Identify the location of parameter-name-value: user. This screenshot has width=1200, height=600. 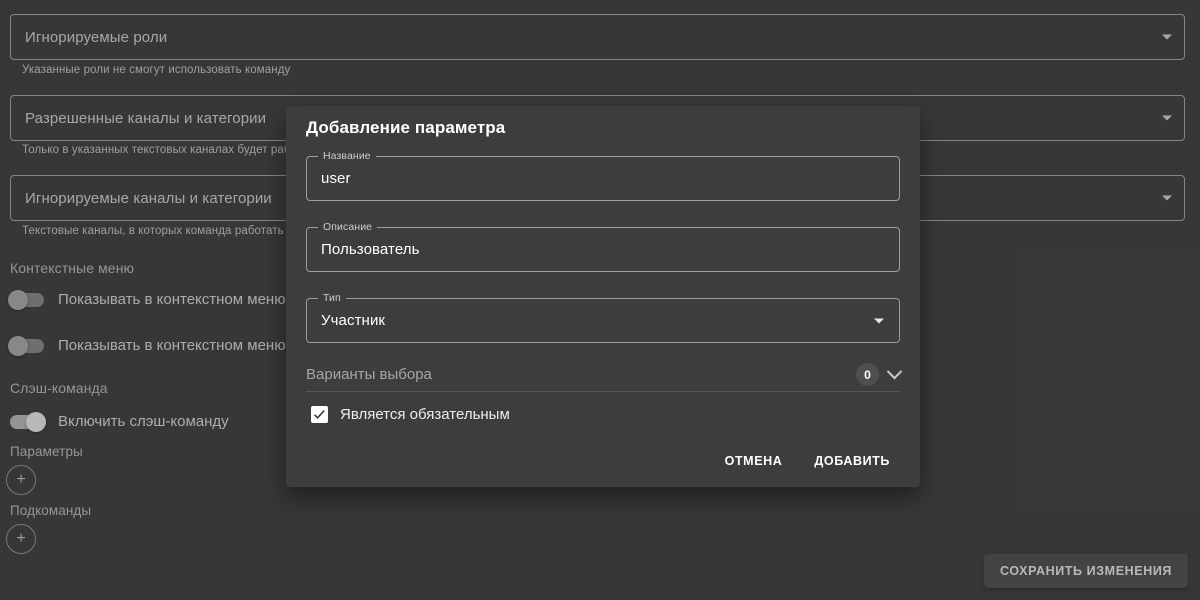
(336, 178).